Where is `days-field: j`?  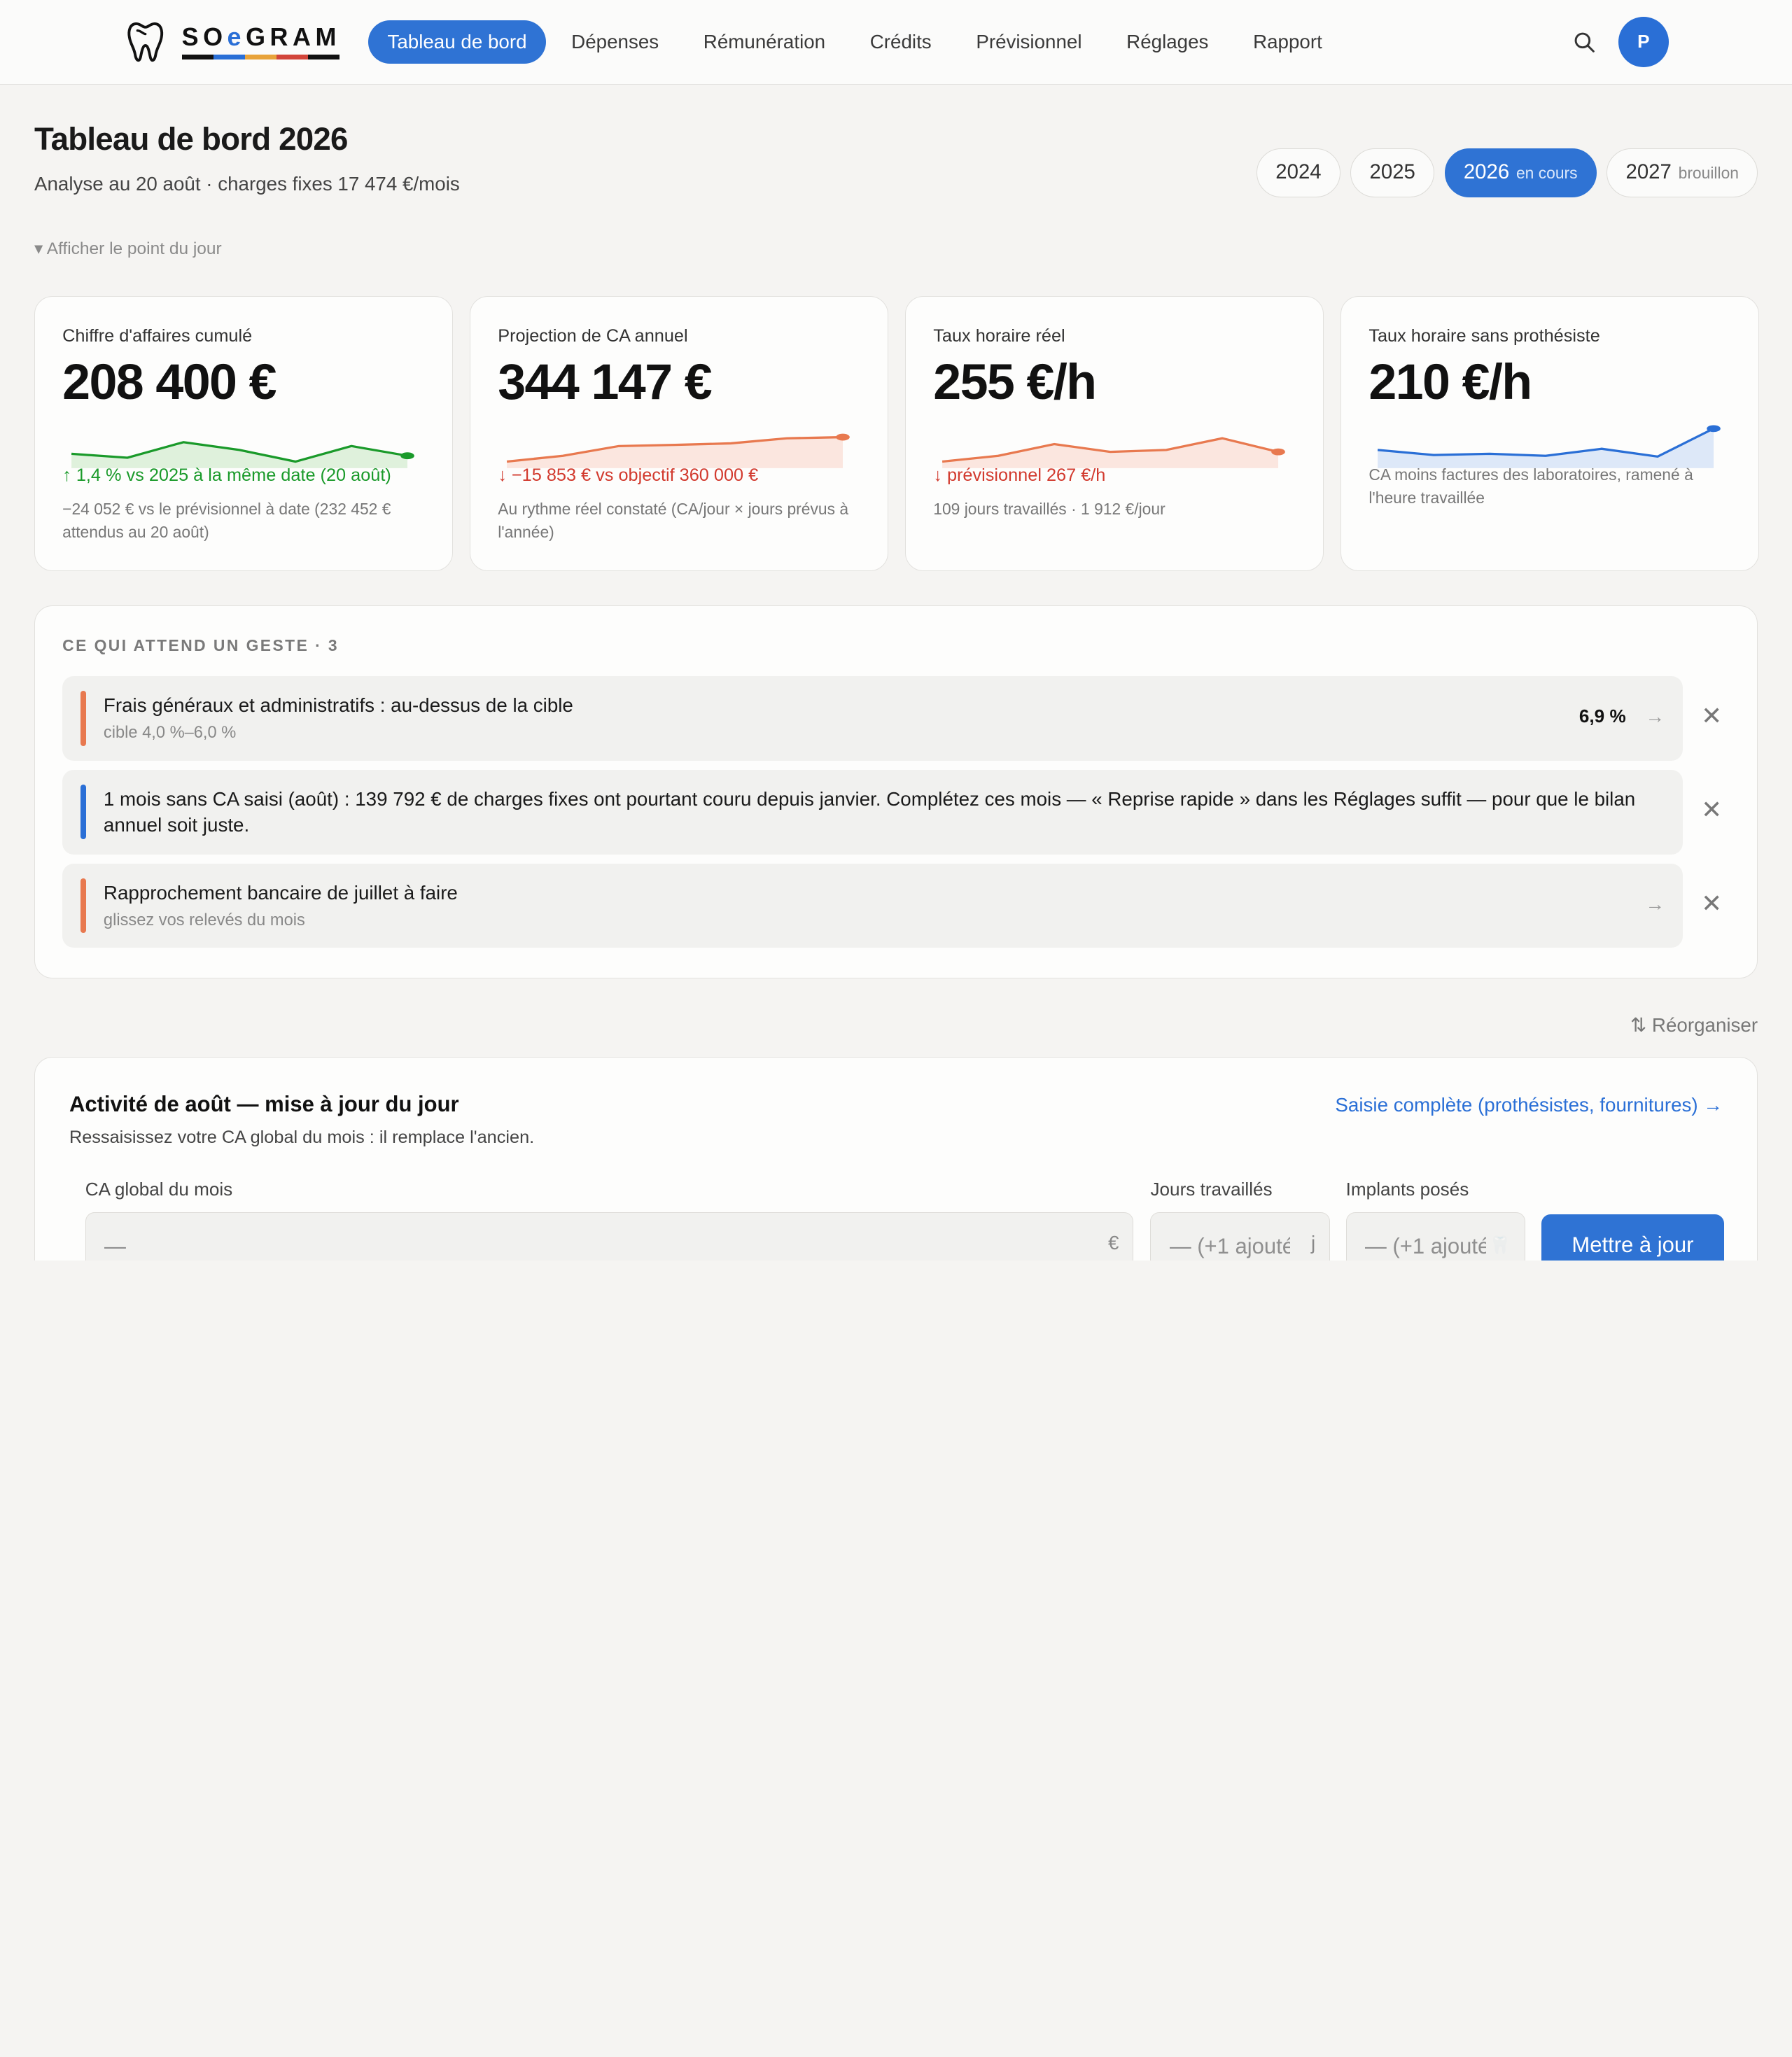
days-field: j is located at coordinates (1240, 1236).